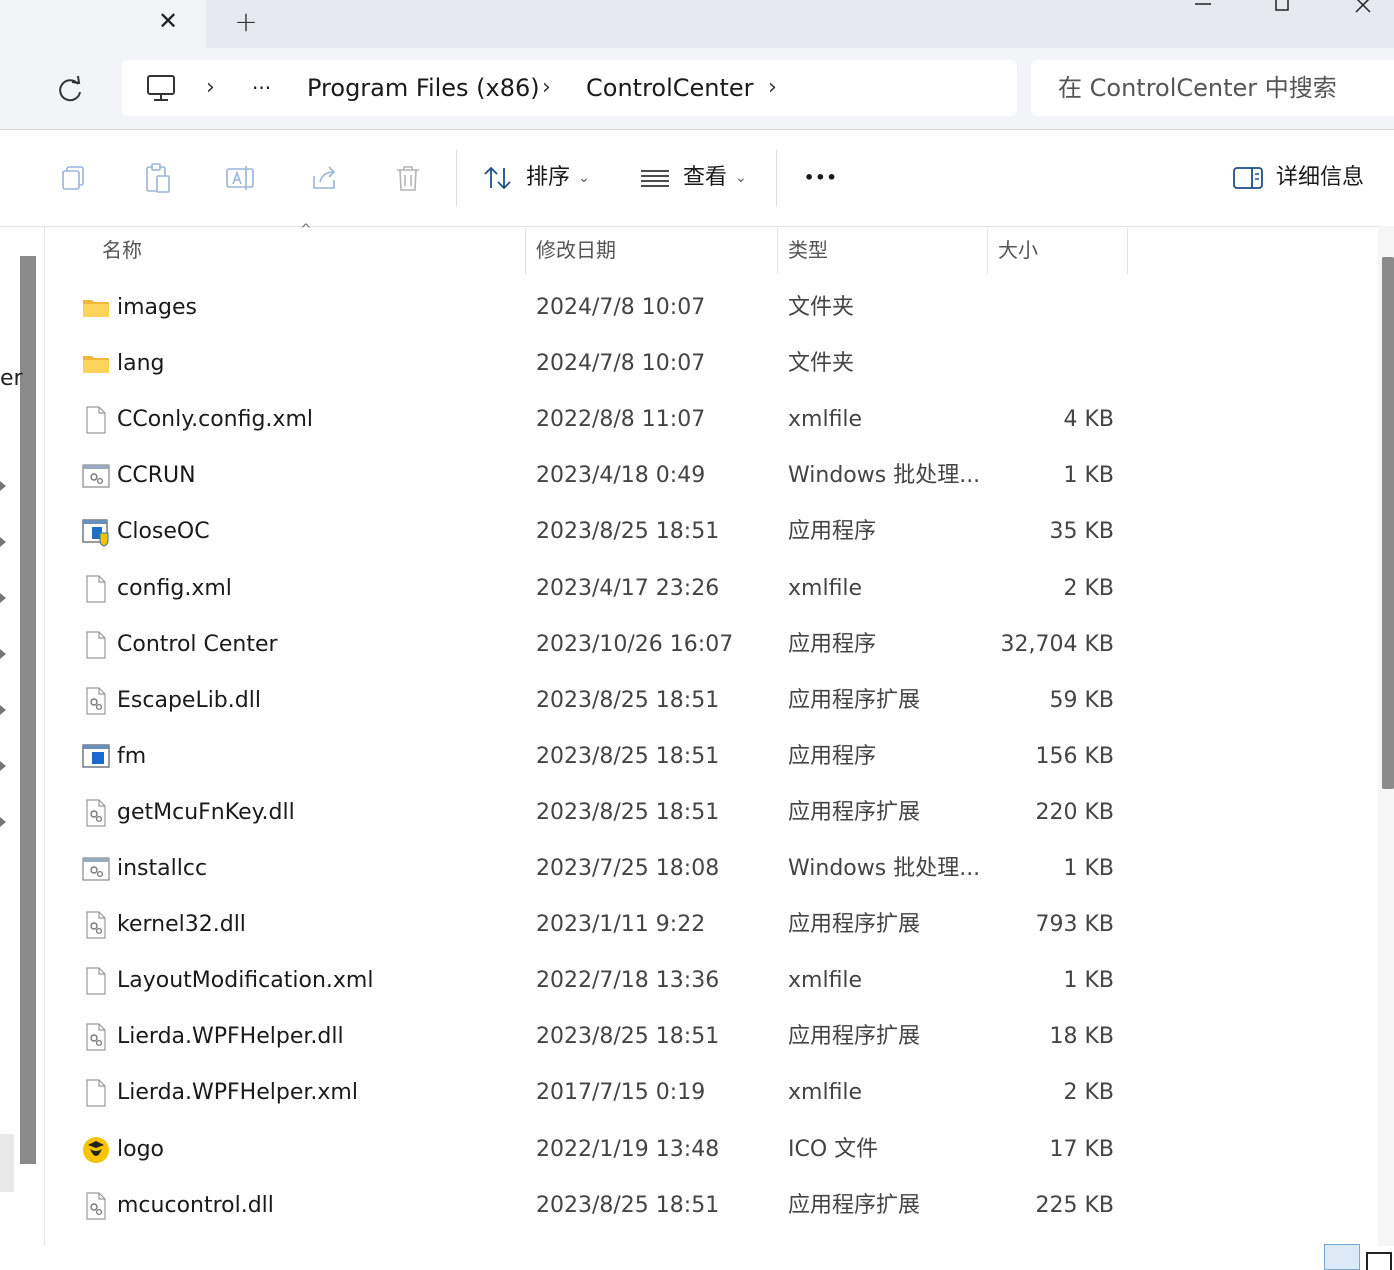  Describe the element at coordinates (1379, 1261) in the screenshot. I see `tiles-view-toggle` at that location.